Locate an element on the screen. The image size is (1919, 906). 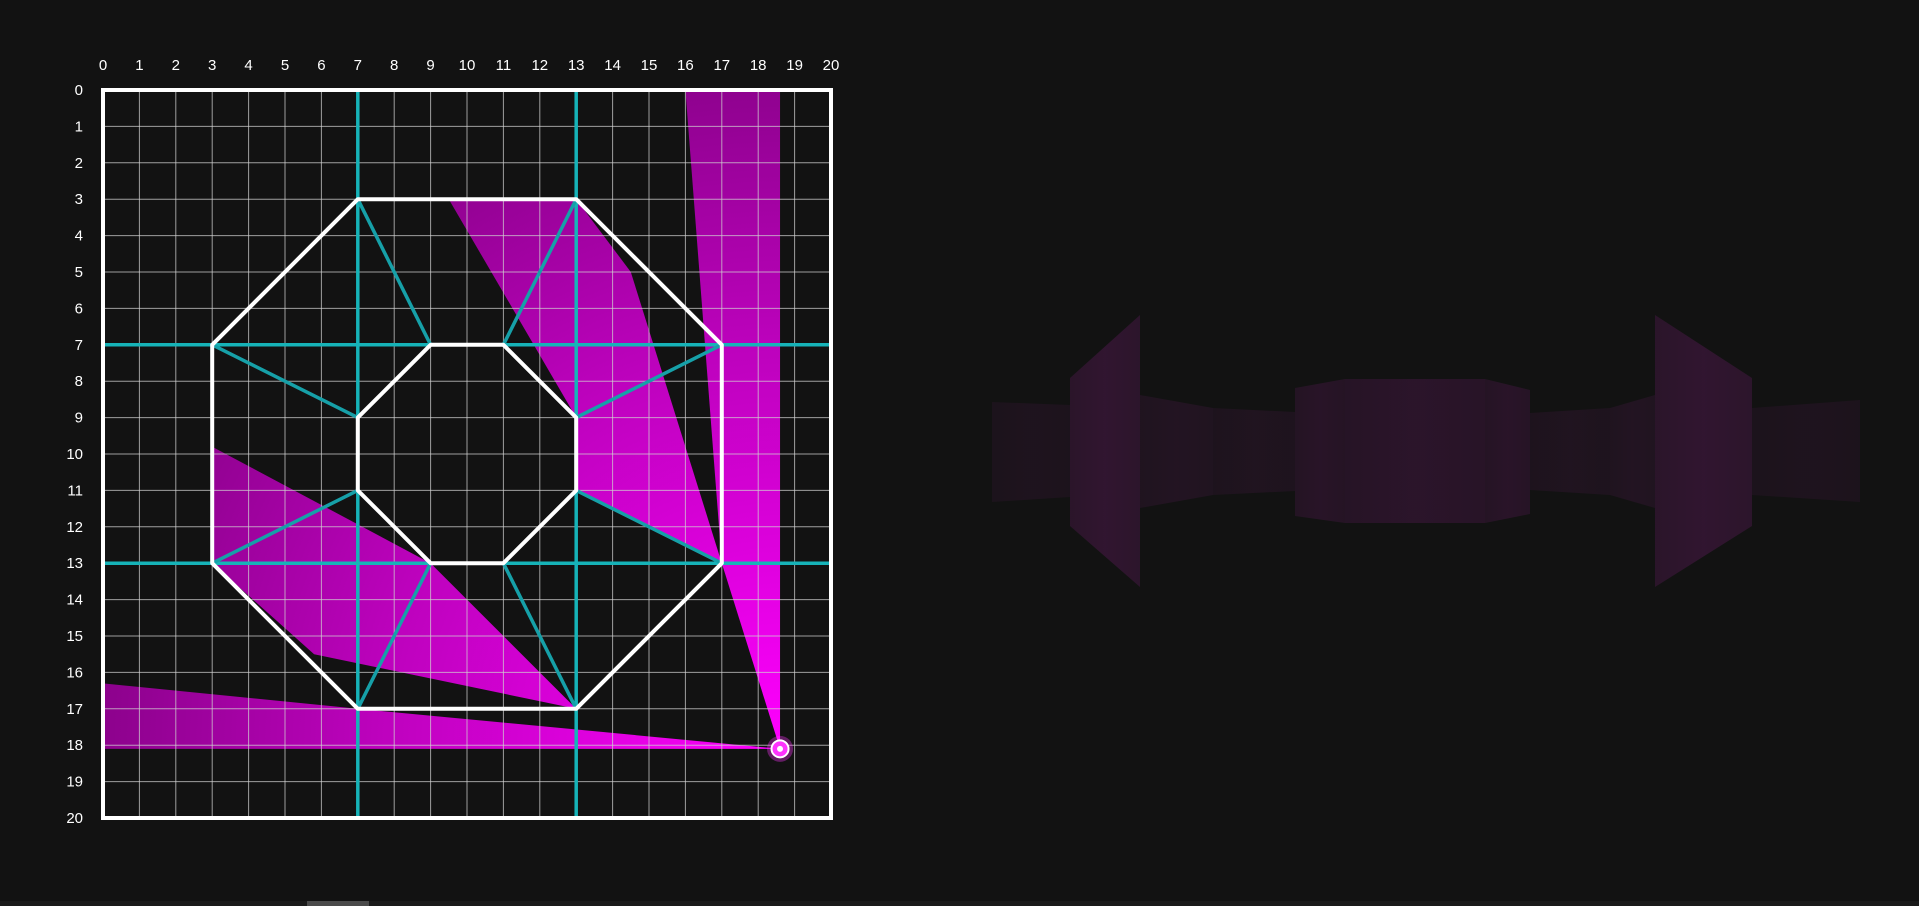
scrollbar-thumb is located at coordinates (338, 903).